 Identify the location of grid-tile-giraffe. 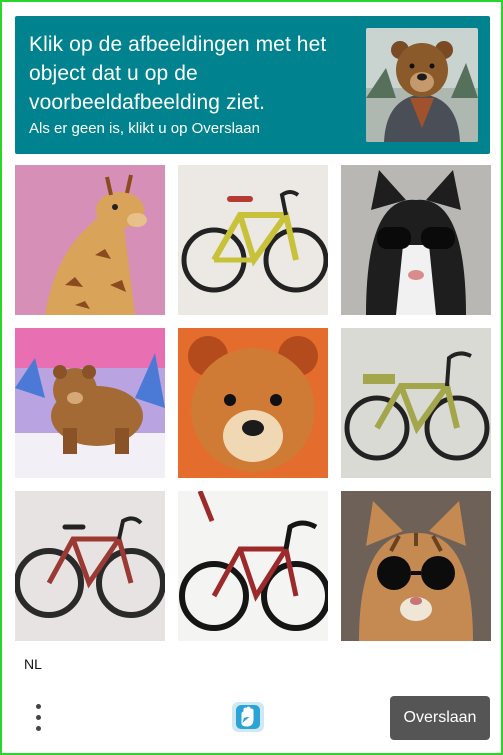
(90, 240).